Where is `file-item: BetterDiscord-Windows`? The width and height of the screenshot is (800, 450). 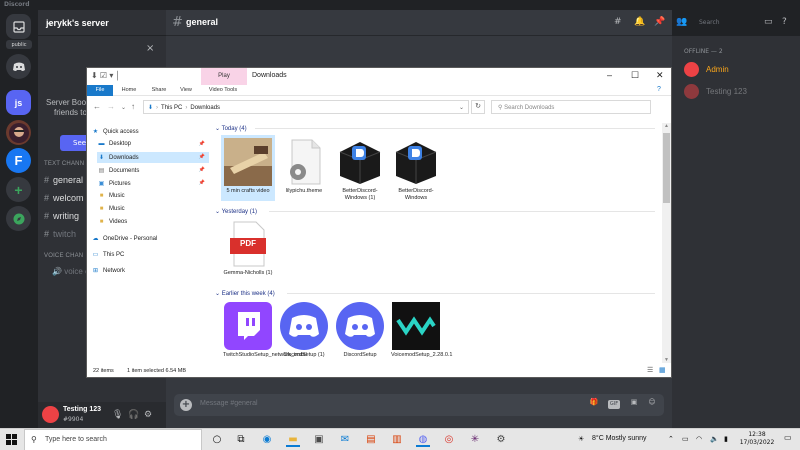
file-item: BetterDiscord-Windows is located at coordinates (416, 168).